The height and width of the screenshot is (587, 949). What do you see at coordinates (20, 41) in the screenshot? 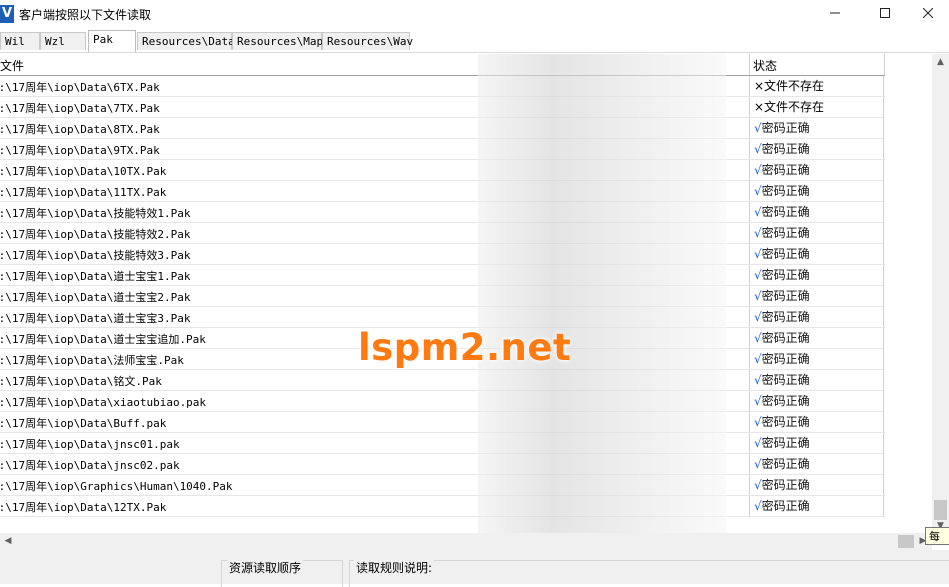
I see `tab-wil: Wil` at bounding box center [20, 41].